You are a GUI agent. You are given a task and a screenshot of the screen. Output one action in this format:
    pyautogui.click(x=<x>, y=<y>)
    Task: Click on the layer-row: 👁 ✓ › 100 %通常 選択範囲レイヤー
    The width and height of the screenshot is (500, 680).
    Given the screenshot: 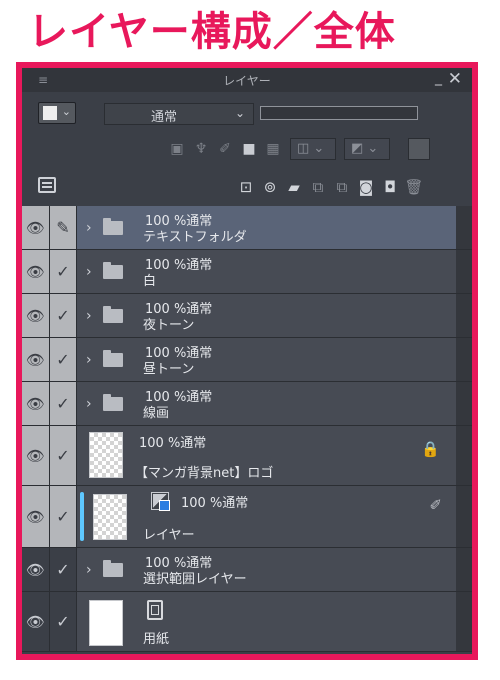 What is the action you would take?
    pyautogui.click(x=247, y=570)
    